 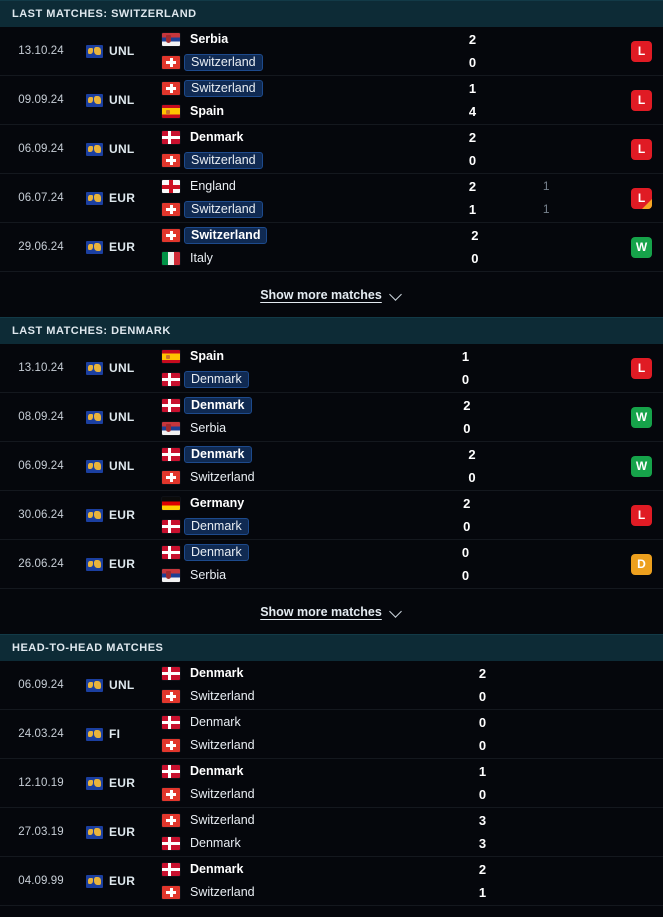 I want to click on match-row: 12.10.19 EUR Denmark Switzerland 1 0, so click(x=331, y=783).